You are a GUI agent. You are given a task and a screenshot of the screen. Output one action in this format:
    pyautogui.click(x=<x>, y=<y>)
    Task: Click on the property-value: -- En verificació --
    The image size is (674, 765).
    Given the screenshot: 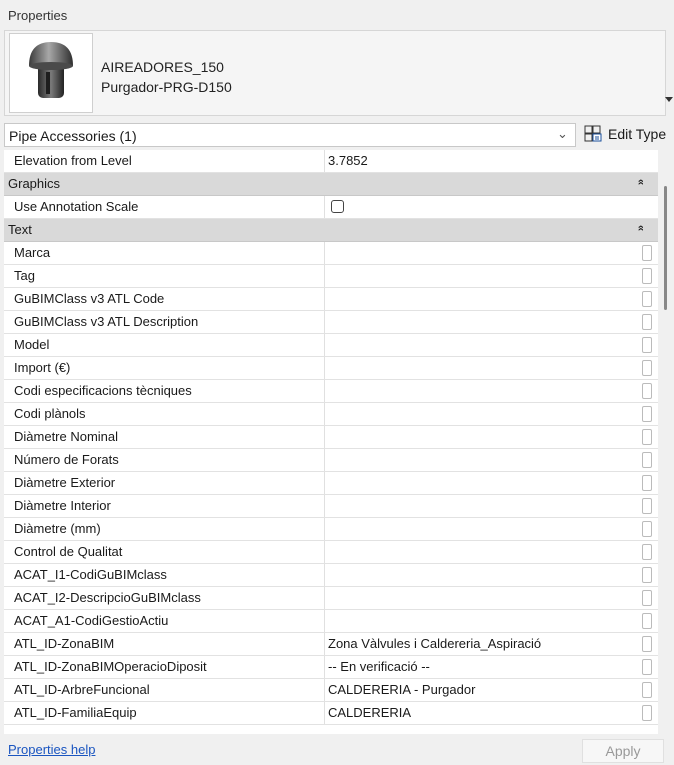 What is the action you would take?
    pyautogui.click(x=379, y=666)
    